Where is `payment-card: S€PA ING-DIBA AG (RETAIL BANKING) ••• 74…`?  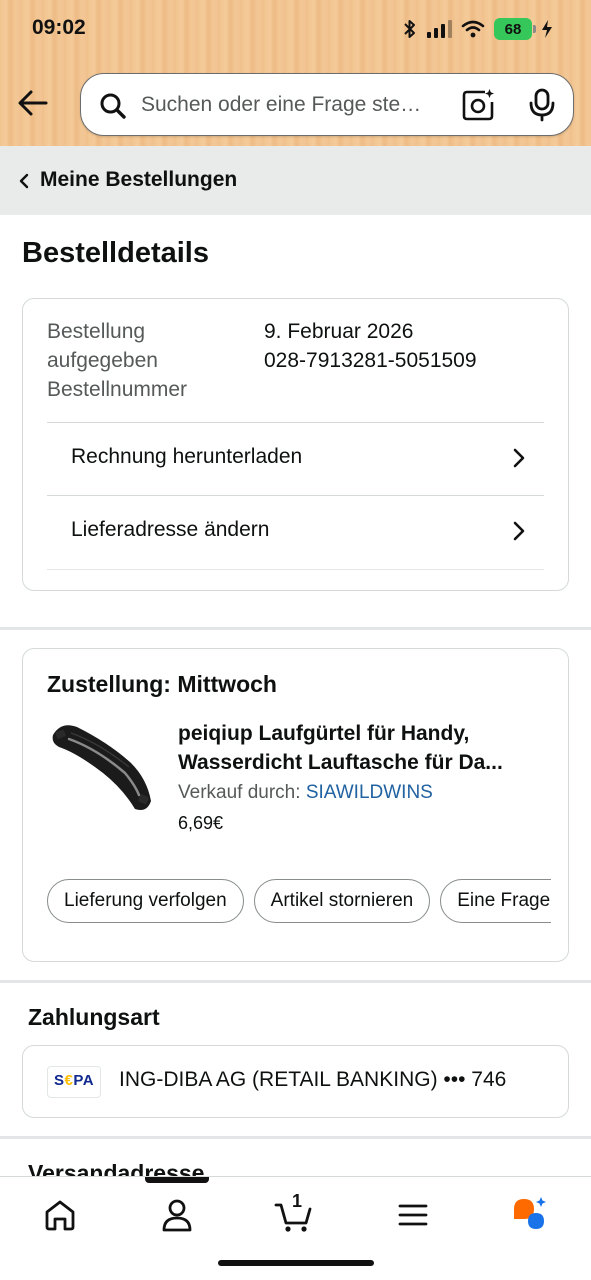 payment-card: S€PA ING-DIBA AG (RETAIL BANKING) ••• 74… is located at coordinates (295, 1081).